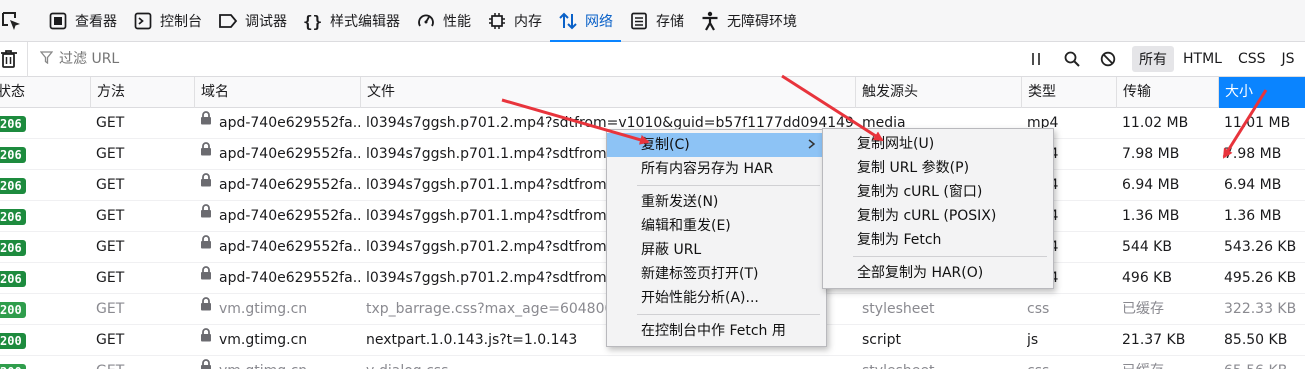 This screenshot has width=1305, height=369. I want to click on pause-icon, so click(1036, 59).